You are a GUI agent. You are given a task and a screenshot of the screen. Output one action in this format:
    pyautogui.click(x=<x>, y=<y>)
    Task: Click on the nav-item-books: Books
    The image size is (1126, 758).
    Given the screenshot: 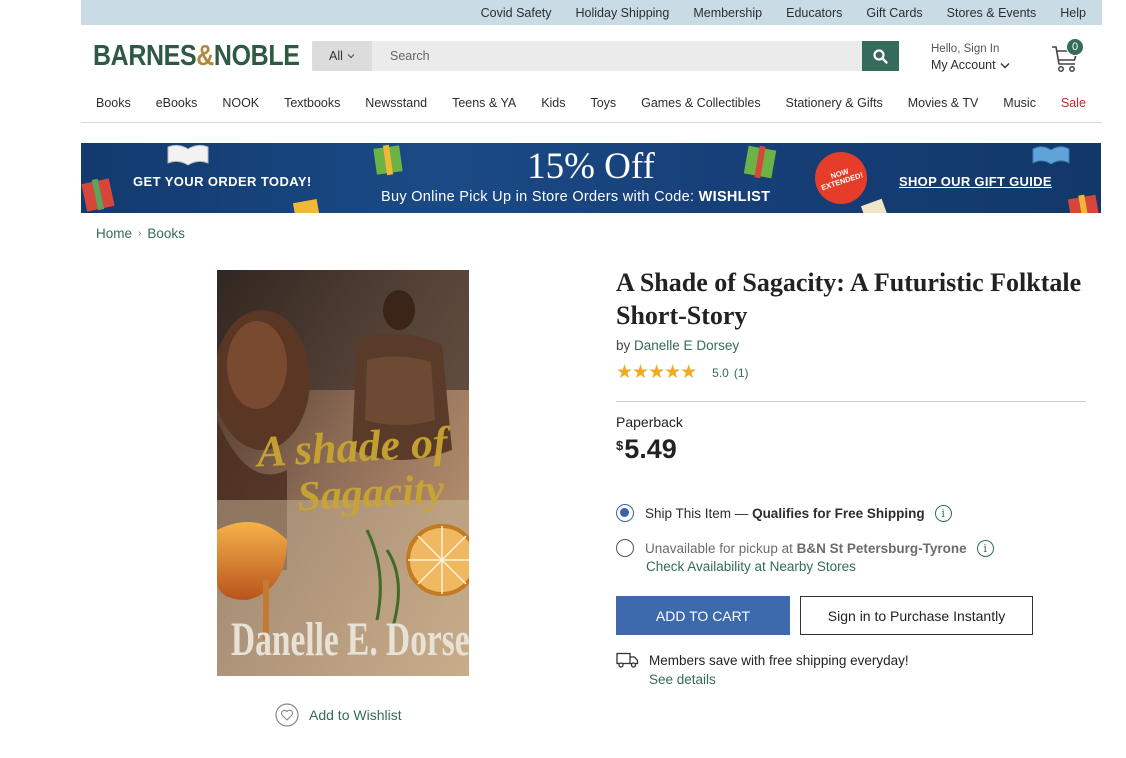 What is the action you would take?
    pyautogui.click(x=113, y=103)
    